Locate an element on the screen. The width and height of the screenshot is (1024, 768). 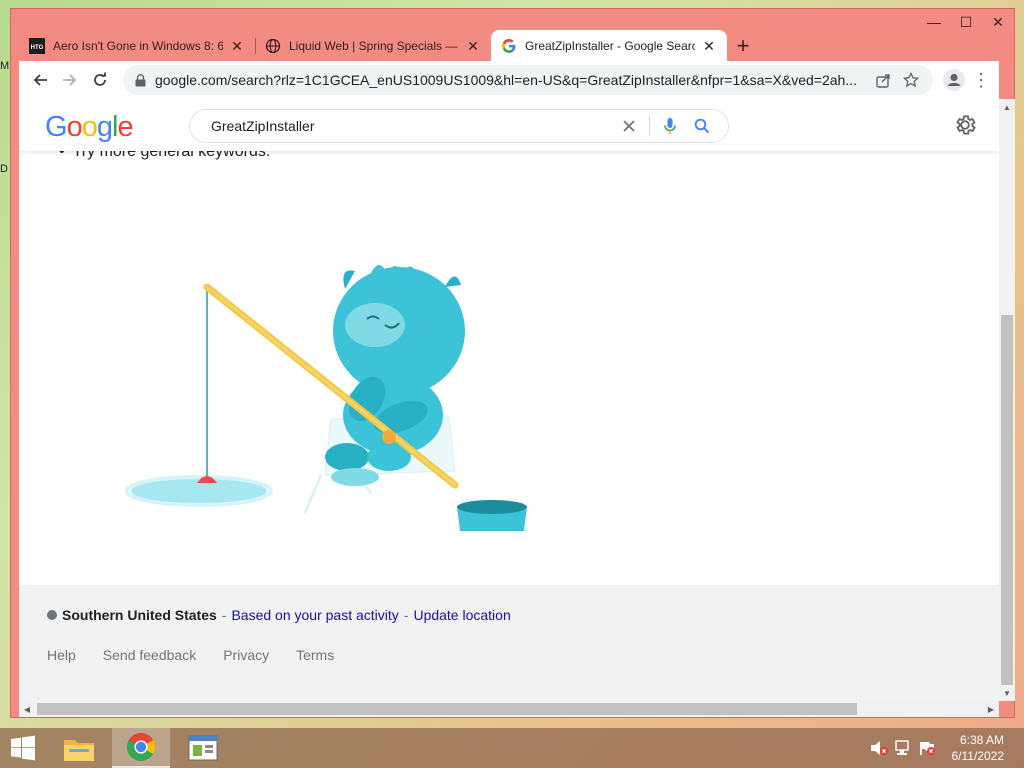
logo-letter: g is located at coordinates (104, 127).